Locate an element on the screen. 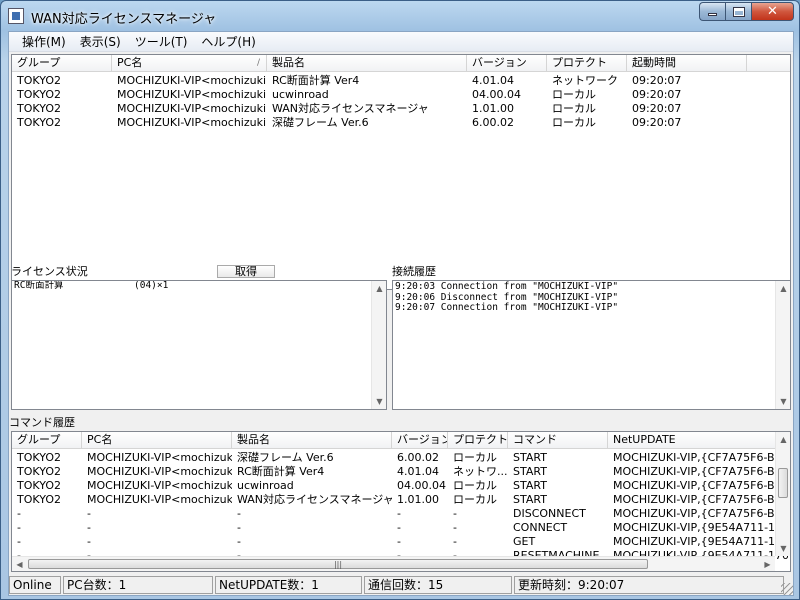 The height and width of the screenshot is (600, 800). license-lines: RC断面計算 (04)×1 is located at coordinates (199, 286).